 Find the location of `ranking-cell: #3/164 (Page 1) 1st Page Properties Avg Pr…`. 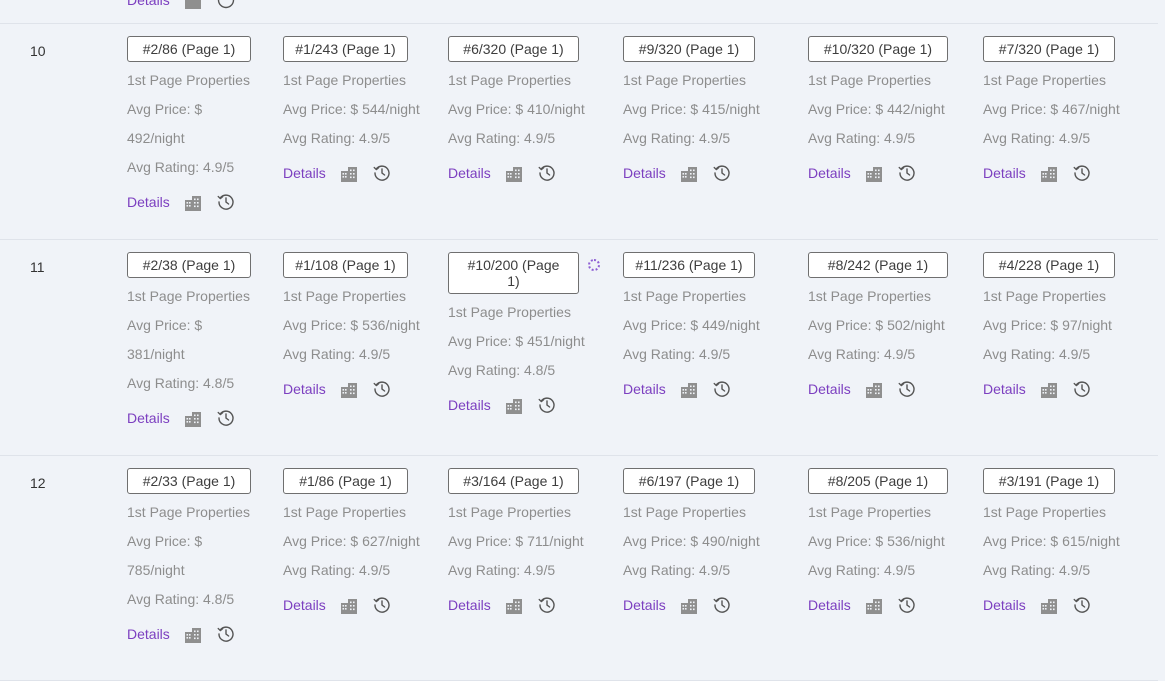

ranking-cell: #3/164 (Page 1) 1st Page Properties Avg Pr… is located at coordinates (516, 541).